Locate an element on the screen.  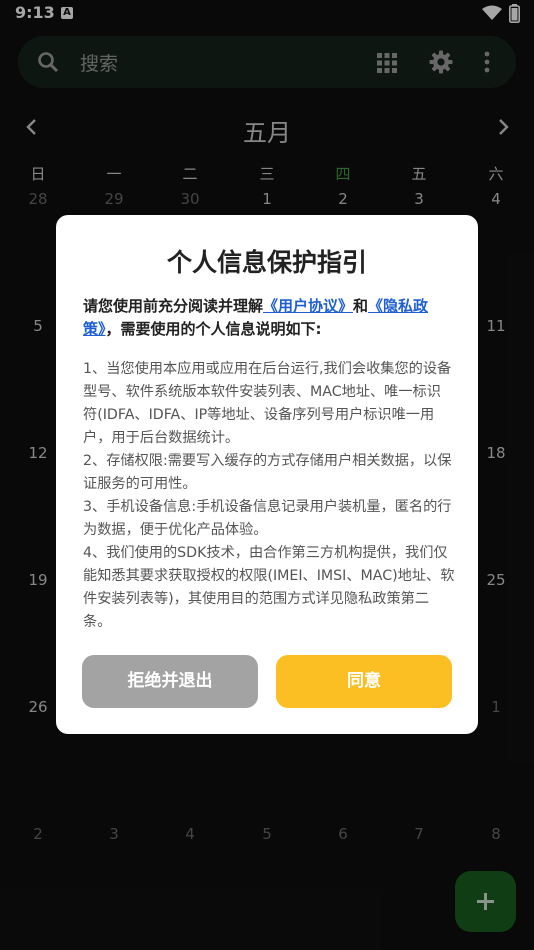
dialog-paragraph: 3、手机设备信息:手机设备信息记录用户装机量，匿名的行为数据，便于优化产品体验。 is located at coordinates (267, 518).